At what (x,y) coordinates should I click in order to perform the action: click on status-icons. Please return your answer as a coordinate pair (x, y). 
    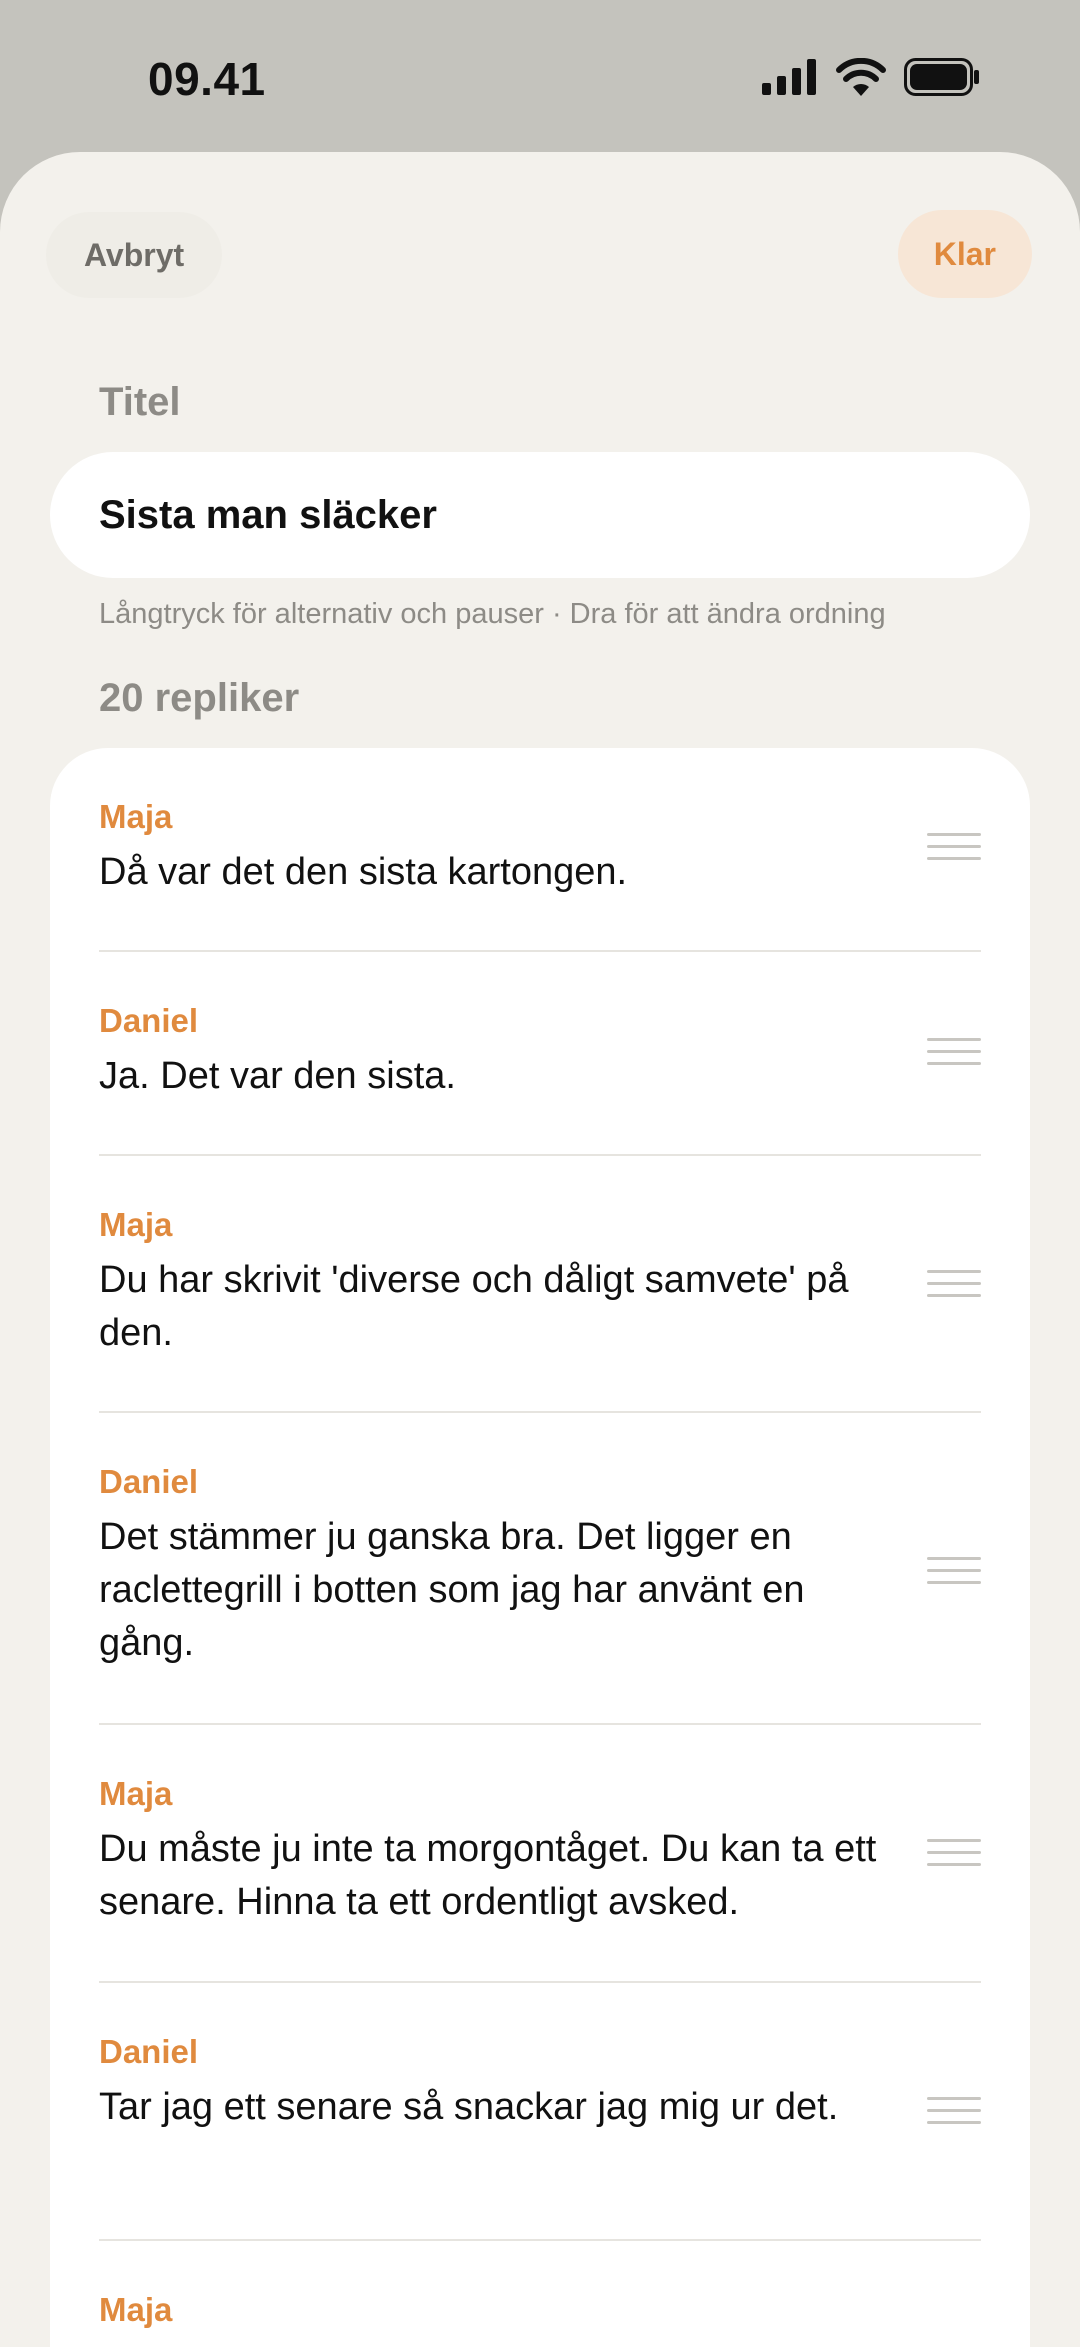
    Looking at the image, I should click on (871, 77).